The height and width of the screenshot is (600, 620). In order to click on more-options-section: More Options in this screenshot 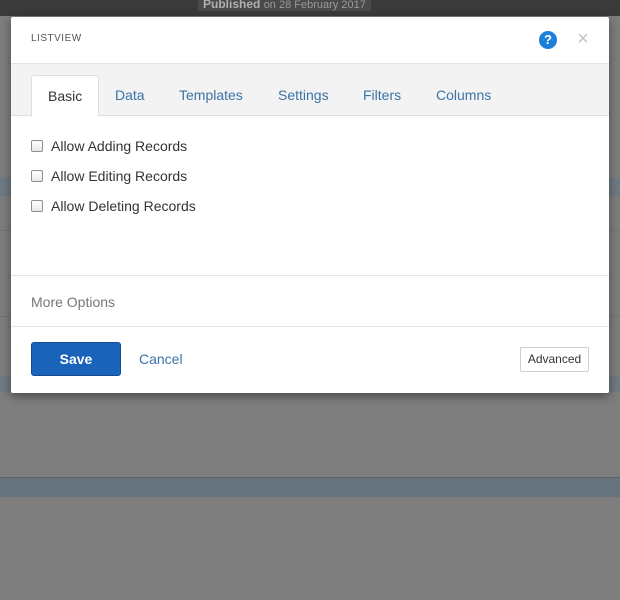, I will do `click(310, 301)`.